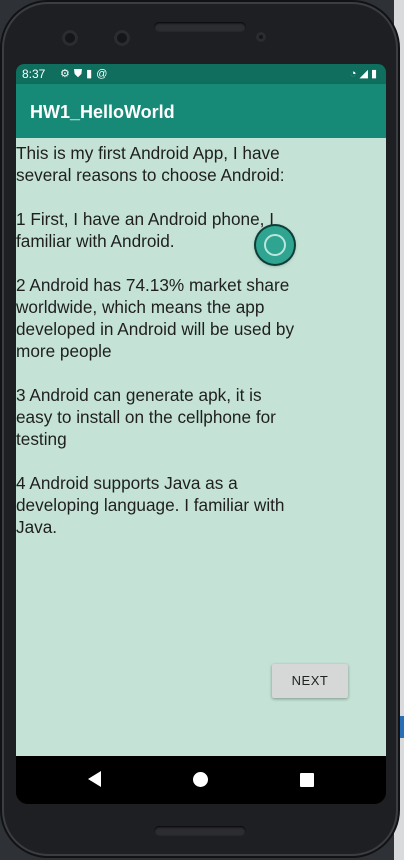 This screenshot has width=404, height=860. What do you see at coordinates (104, 74) in the screenshot?
I see `at-icon: @` at bounding box center [104, 74].